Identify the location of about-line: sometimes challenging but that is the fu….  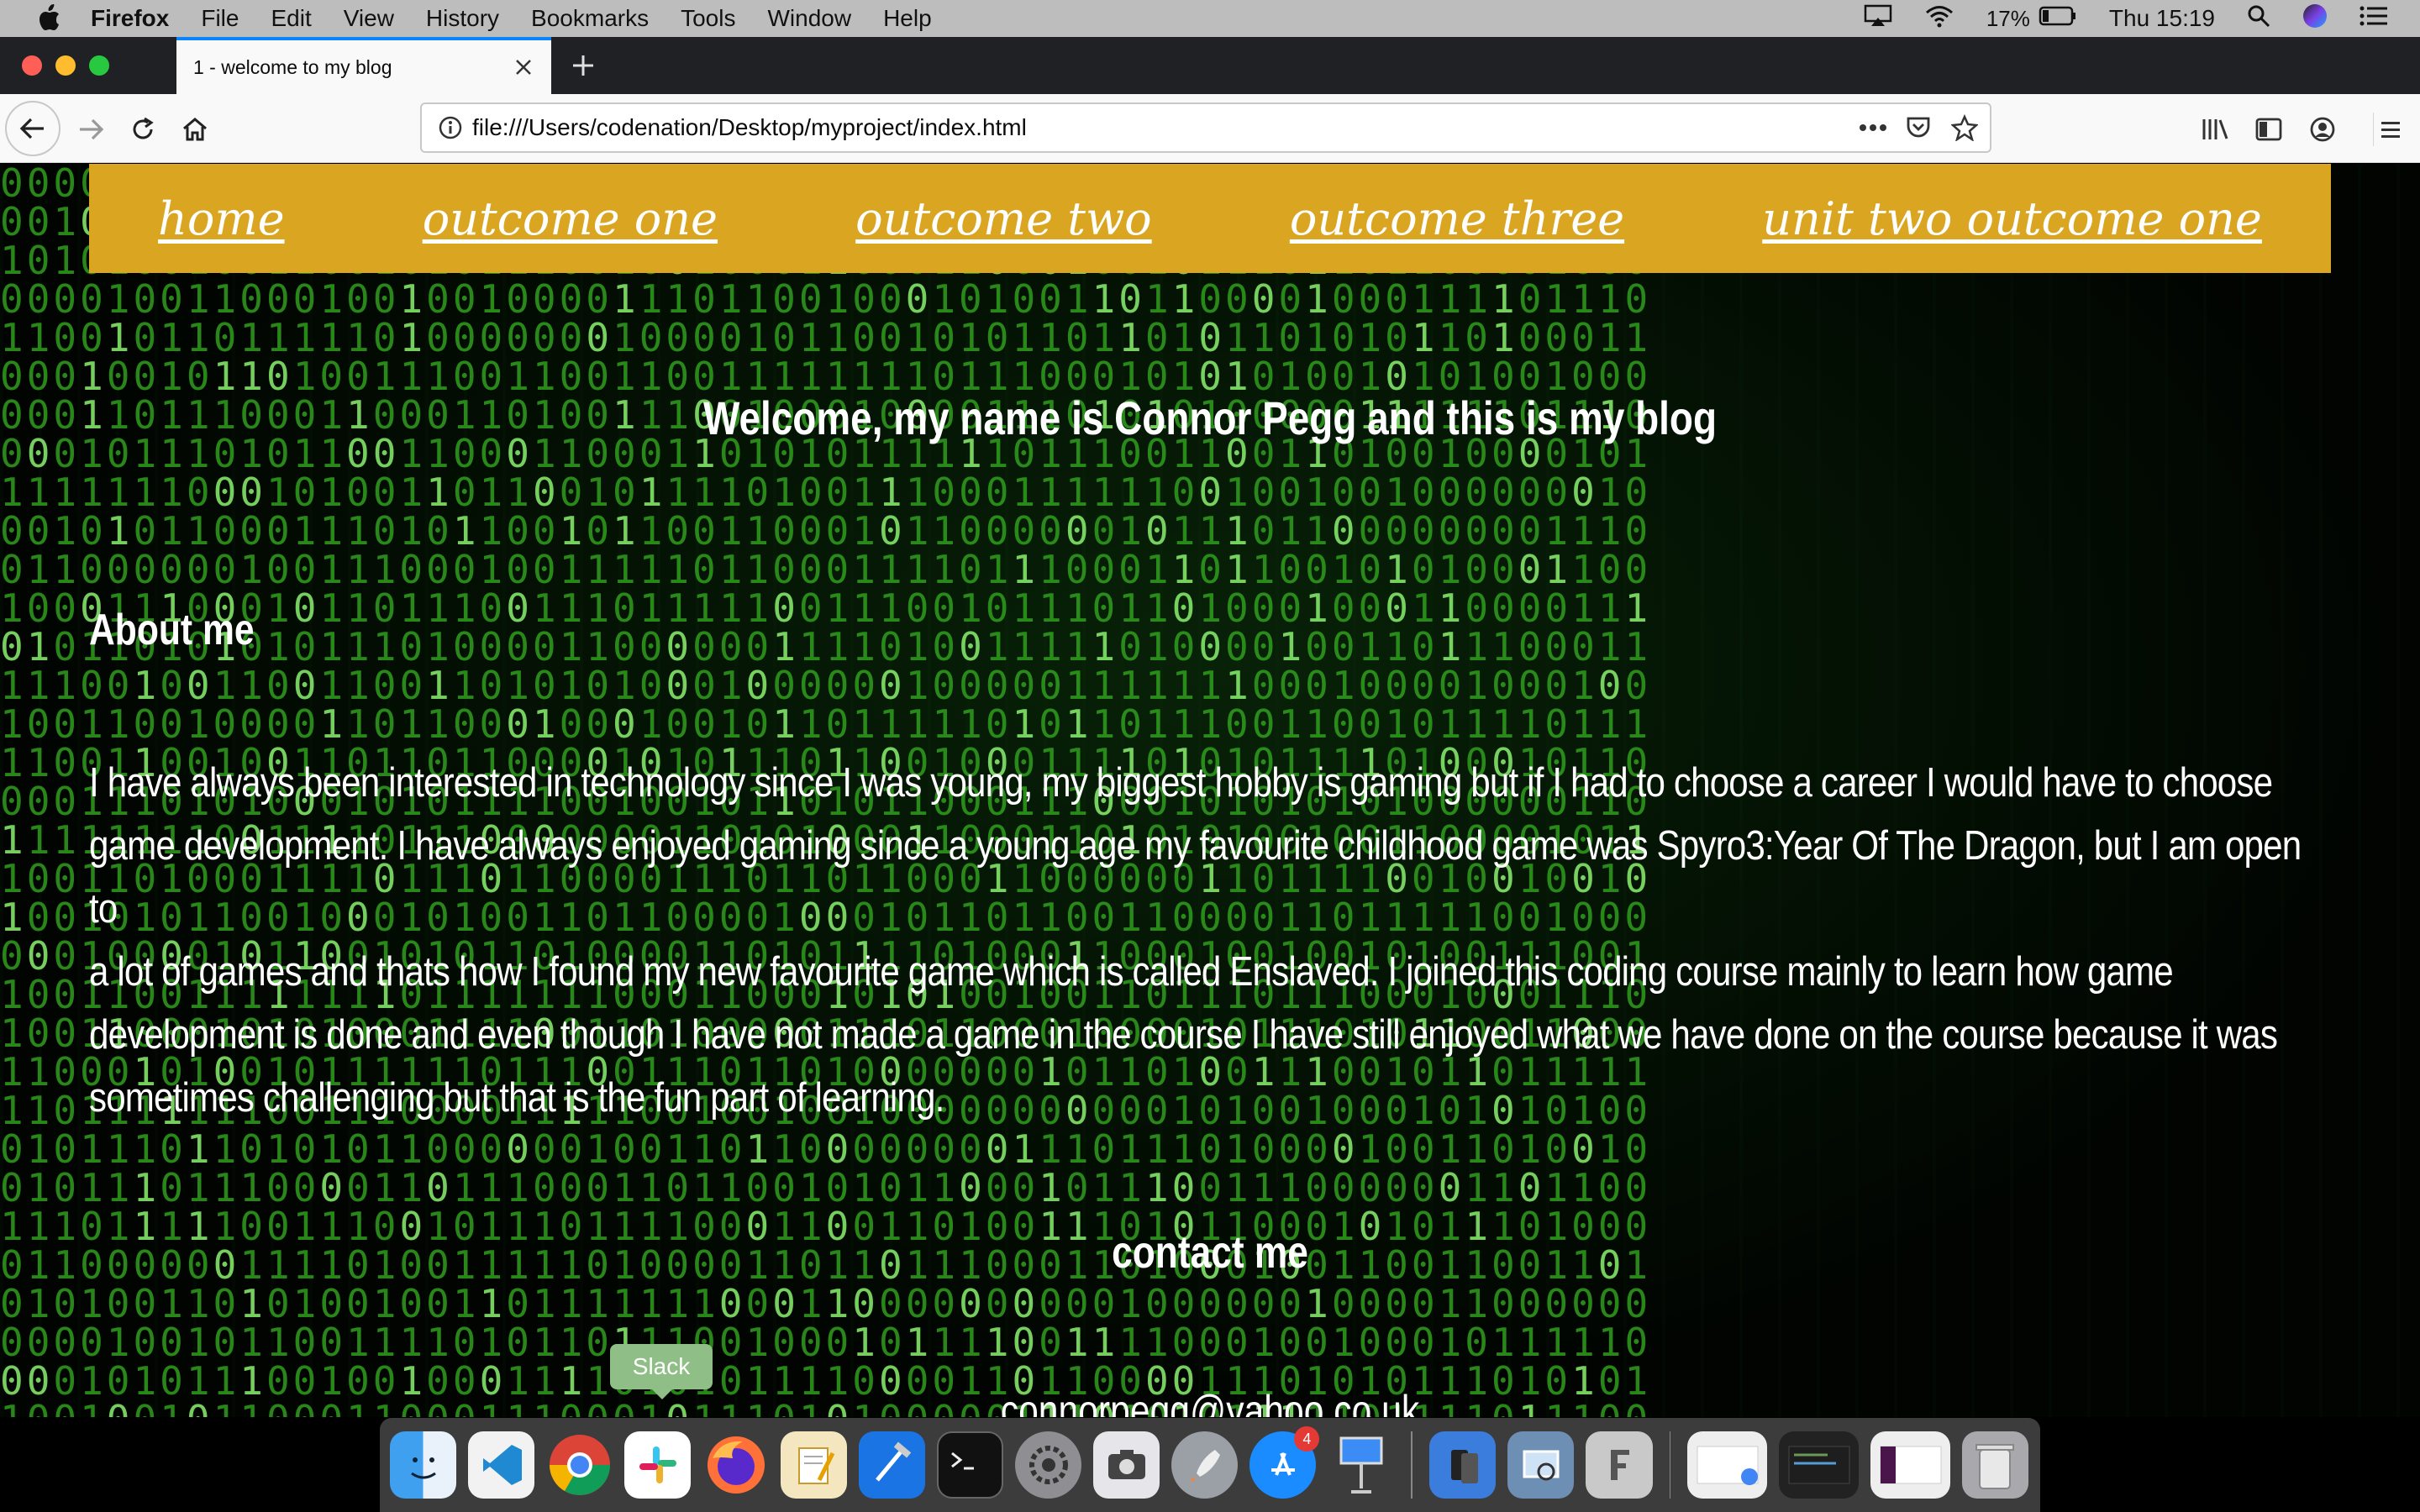
(516, 1098).